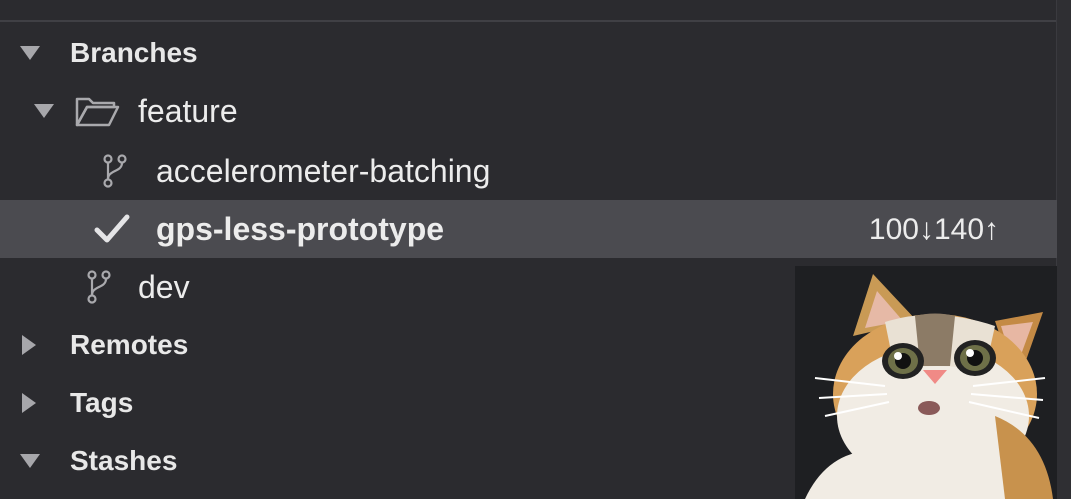 This screenshot has height=499, width=1071. Describe the element at coordinates (124, 460) in the screenshot. I see `section-label: Stashes` at that location.